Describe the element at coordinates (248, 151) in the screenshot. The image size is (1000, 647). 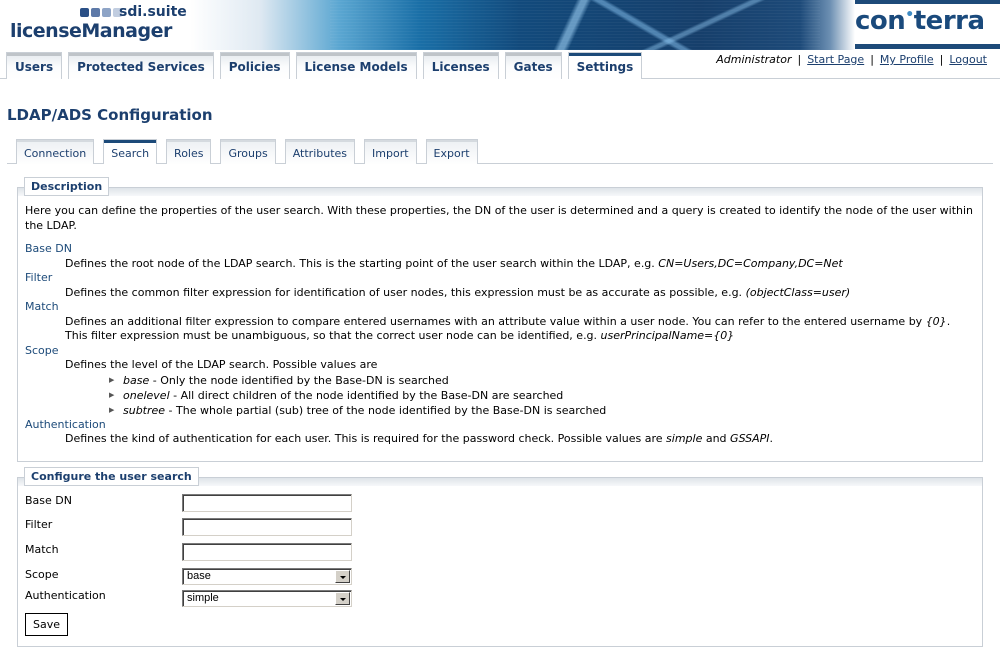
I see `sub-tab-groups: Groups` at that location.